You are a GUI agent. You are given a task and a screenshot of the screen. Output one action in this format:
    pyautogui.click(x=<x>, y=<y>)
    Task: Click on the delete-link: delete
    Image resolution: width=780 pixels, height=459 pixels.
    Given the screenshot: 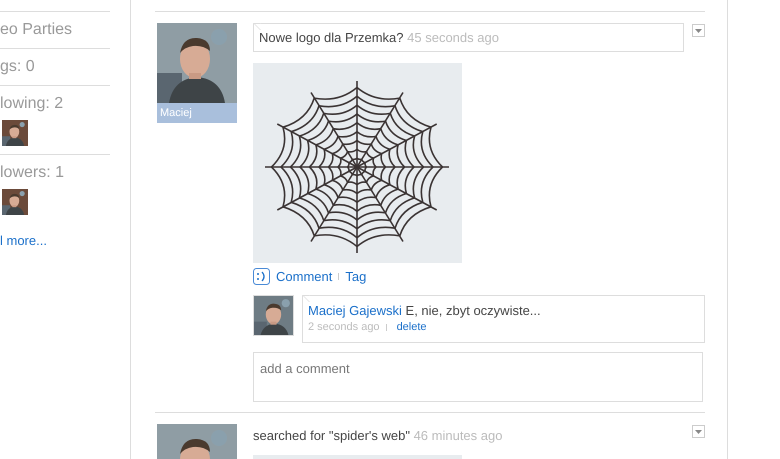 What is the action you would take?
    pyautogui.click(x=411, y=327)
    